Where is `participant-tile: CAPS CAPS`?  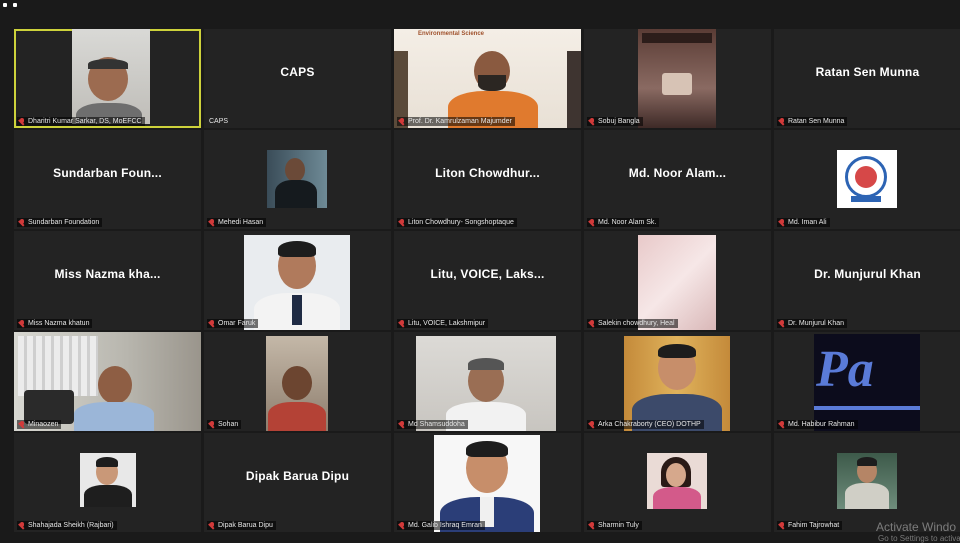
participant-tile: CAPS CAPS is located at coordinates (297, 78).